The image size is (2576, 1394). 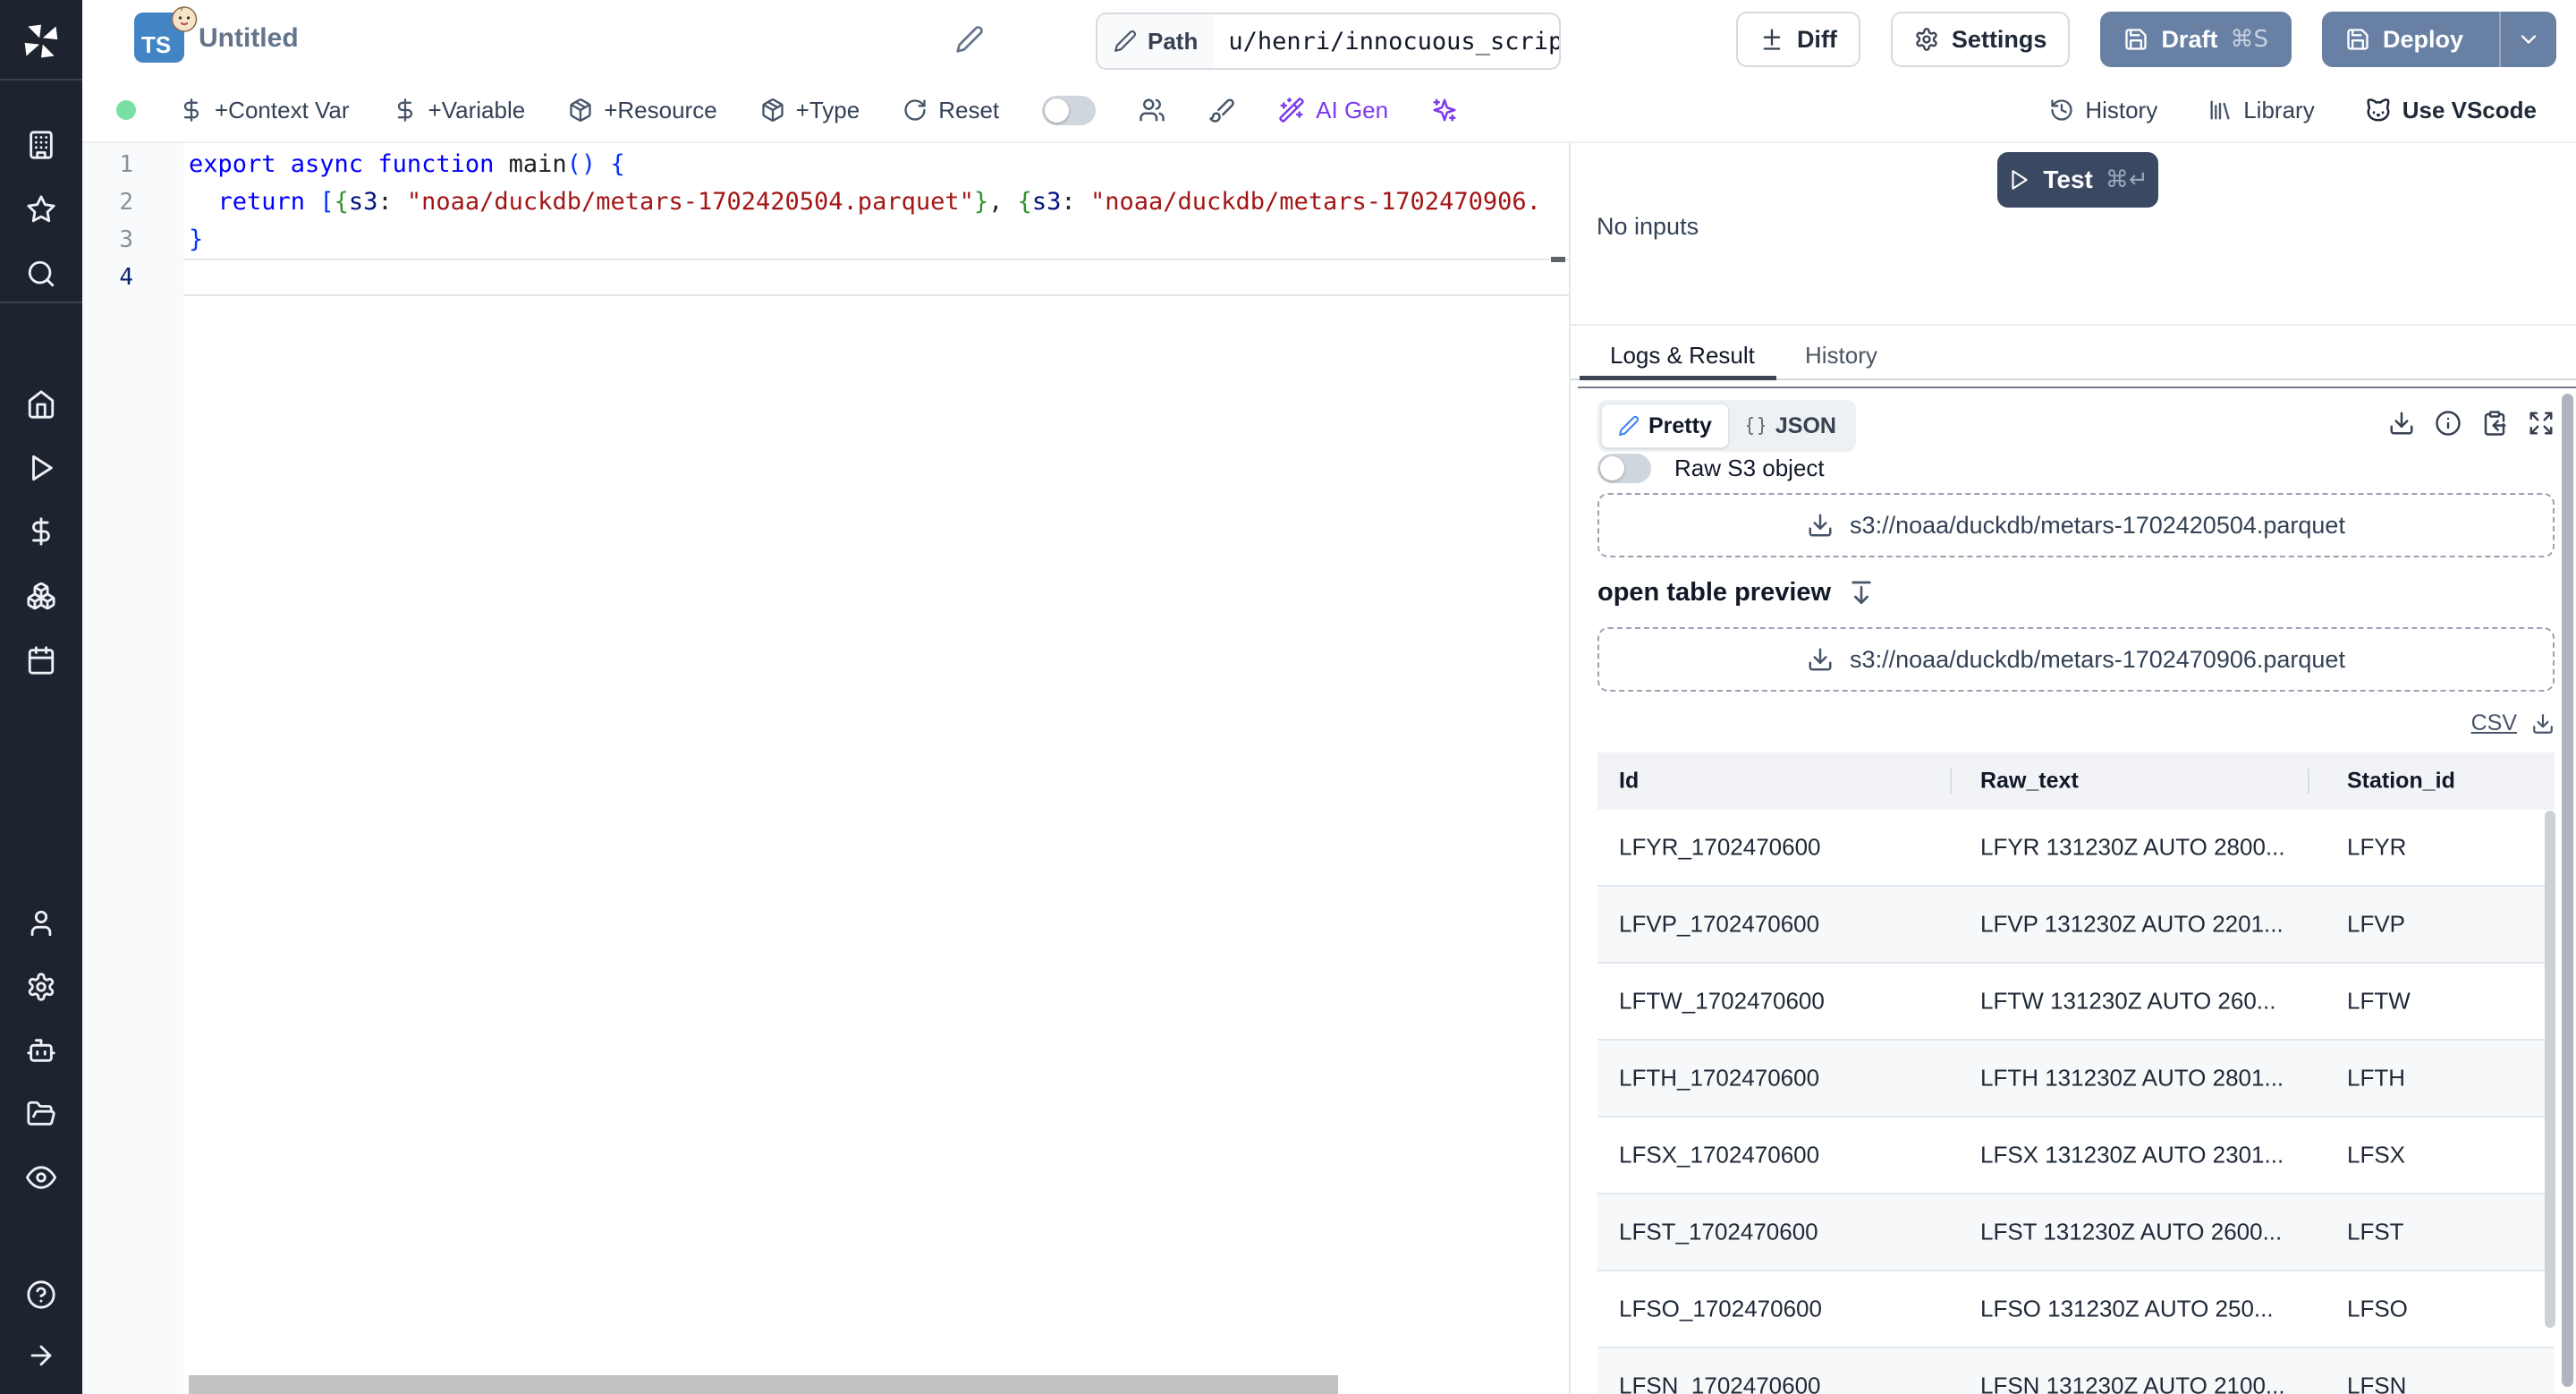 I want to click on edit-title-button, so click(x=971, y=39).